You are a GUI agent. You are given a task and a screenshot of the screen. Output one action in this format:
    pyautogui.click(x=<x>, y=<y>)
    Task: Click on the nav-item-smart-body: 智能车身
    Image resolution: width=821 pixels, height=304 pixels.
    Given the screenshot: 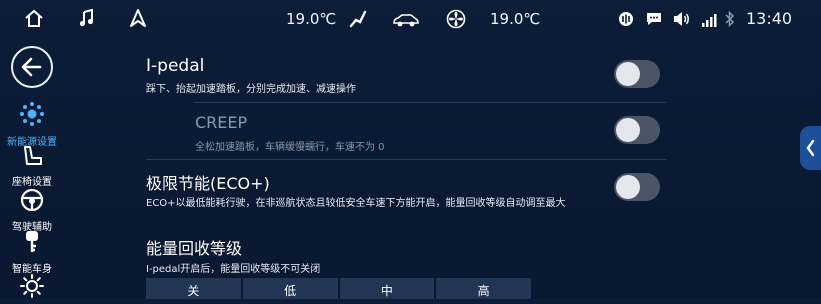 What is the action you would take?
    pyautogui.click(x=32, y=252)
    